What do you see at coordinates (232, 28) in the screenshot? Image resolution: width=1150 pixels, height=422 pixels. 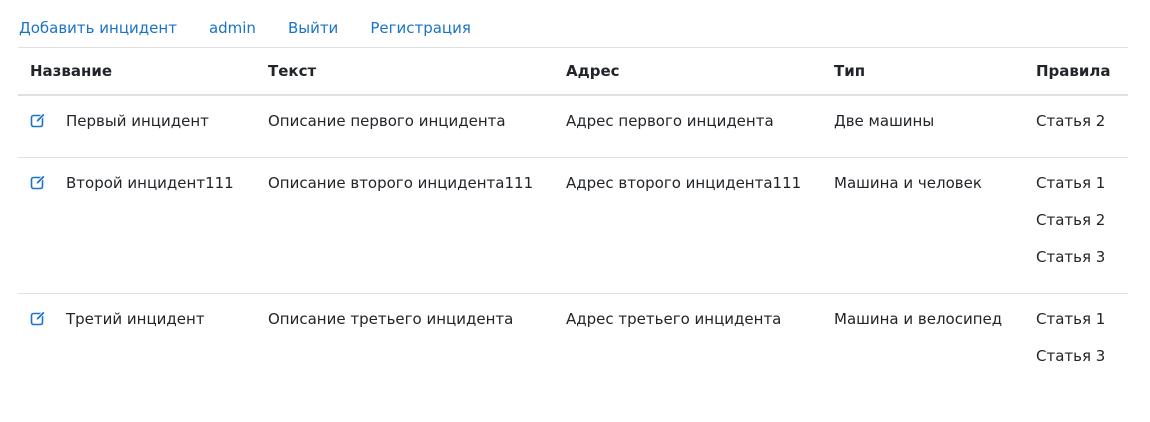 I see `user-link: admin` at bounding box center [232, 28].